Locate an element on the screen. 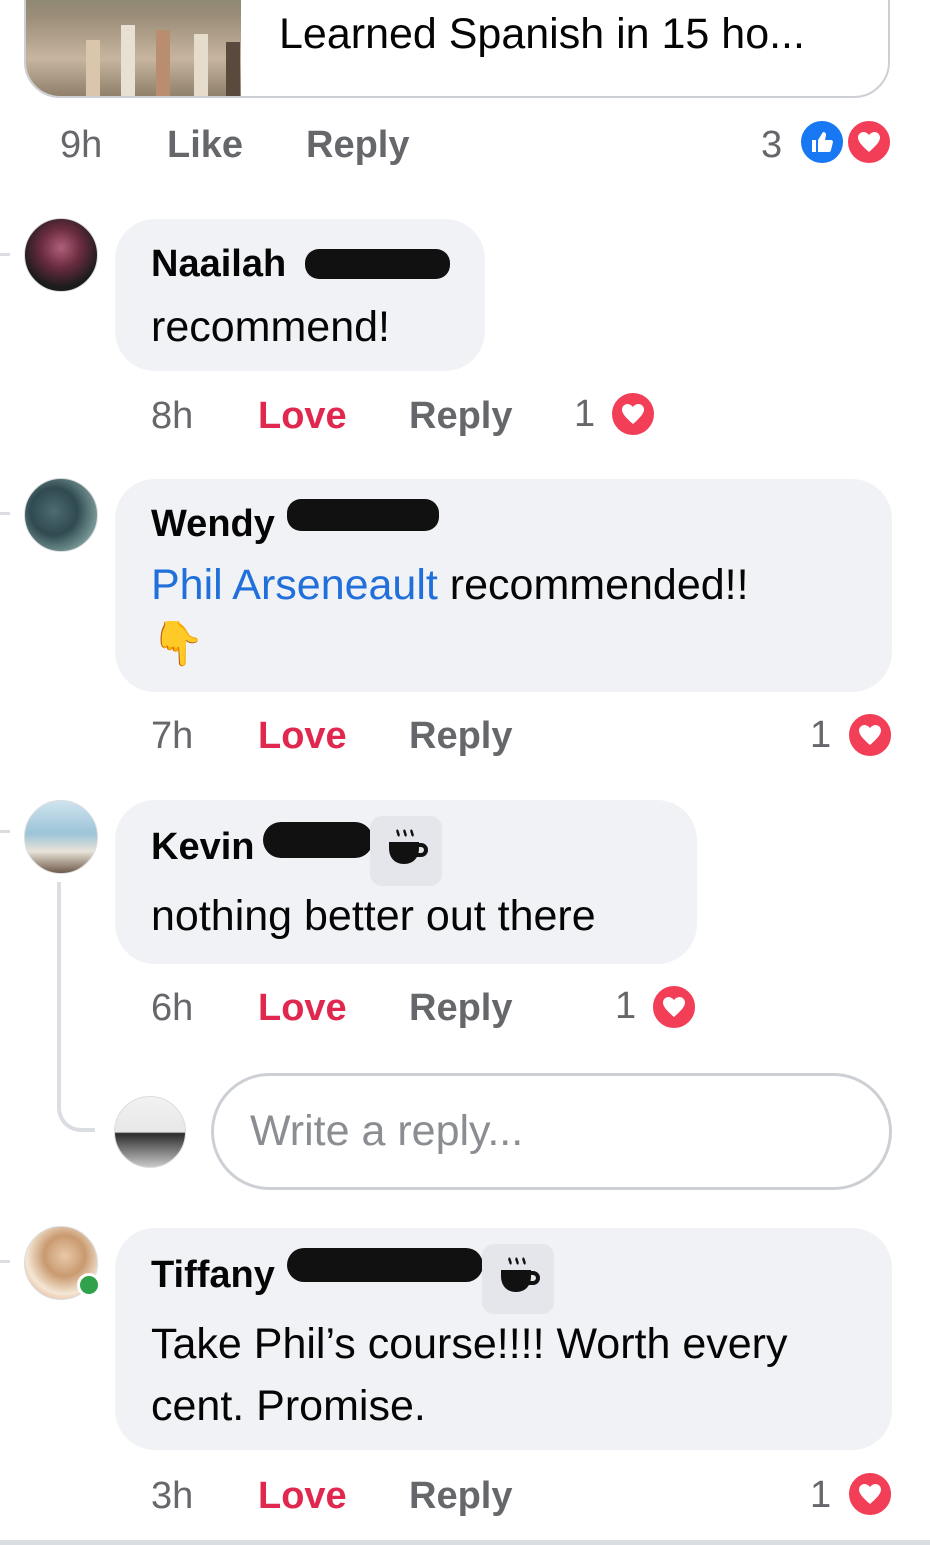 The height and width of the screenshot is (1545, 930). comment-text-line-2: cent. Promise. is located at coordinates (288, 1406).